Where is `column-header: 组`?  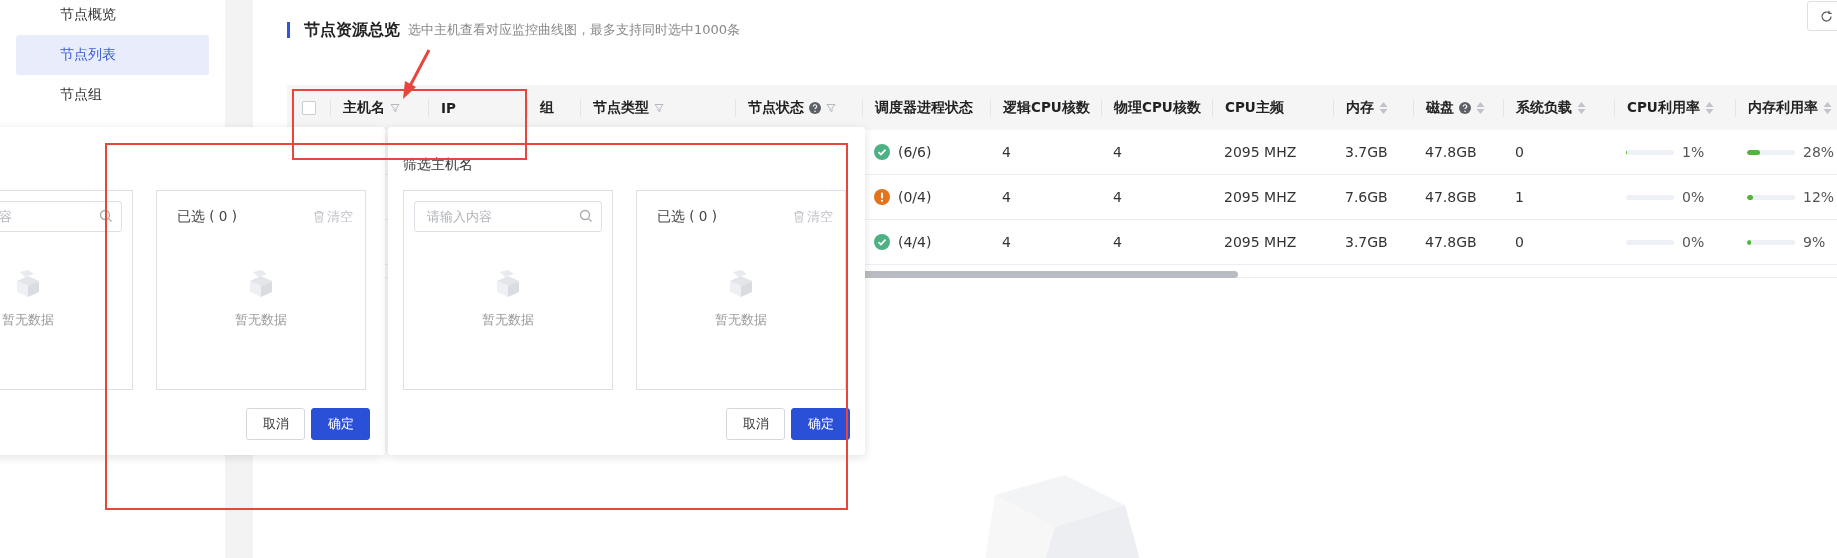
column-header: 组 is located at coordinates (547, 107).